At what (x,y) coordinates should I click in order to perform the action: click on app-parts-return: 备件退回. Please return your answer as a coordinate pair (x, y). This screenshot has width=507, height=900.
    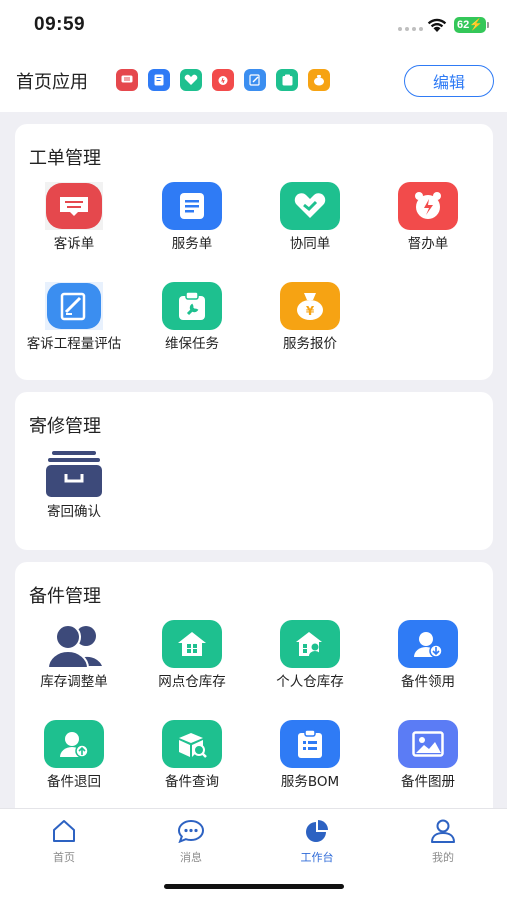
    Looking at the image, I should click on (74, 755).